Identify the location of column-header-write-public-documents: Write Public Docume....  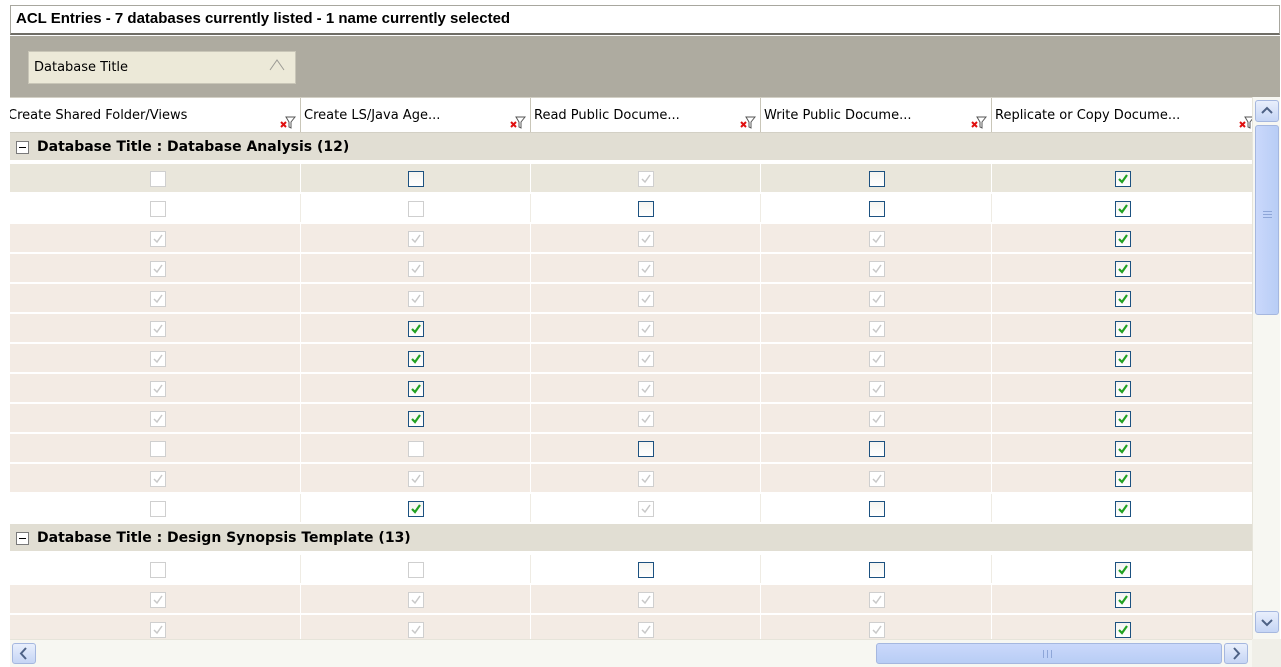
(876, 115).